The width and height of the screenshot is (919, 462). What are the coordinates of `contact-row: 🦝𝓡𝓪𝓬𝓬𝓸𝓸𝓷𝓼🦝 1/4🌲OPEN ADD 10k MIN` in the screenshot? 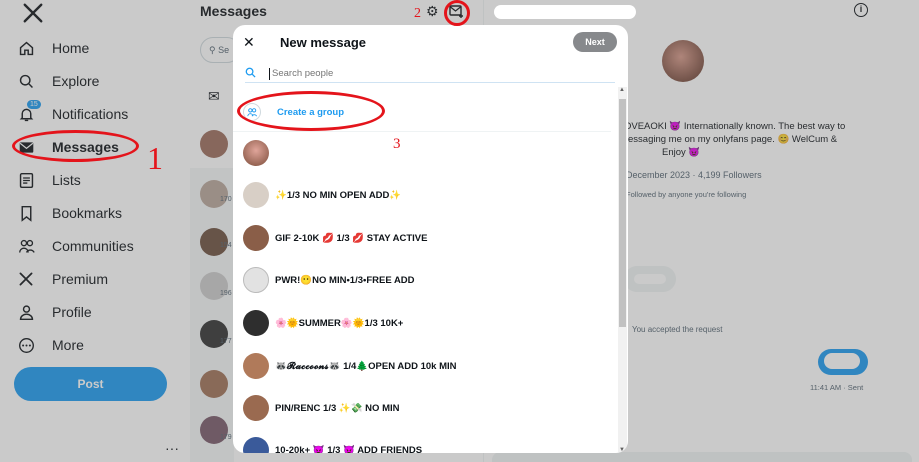 It's located at (423, 366).